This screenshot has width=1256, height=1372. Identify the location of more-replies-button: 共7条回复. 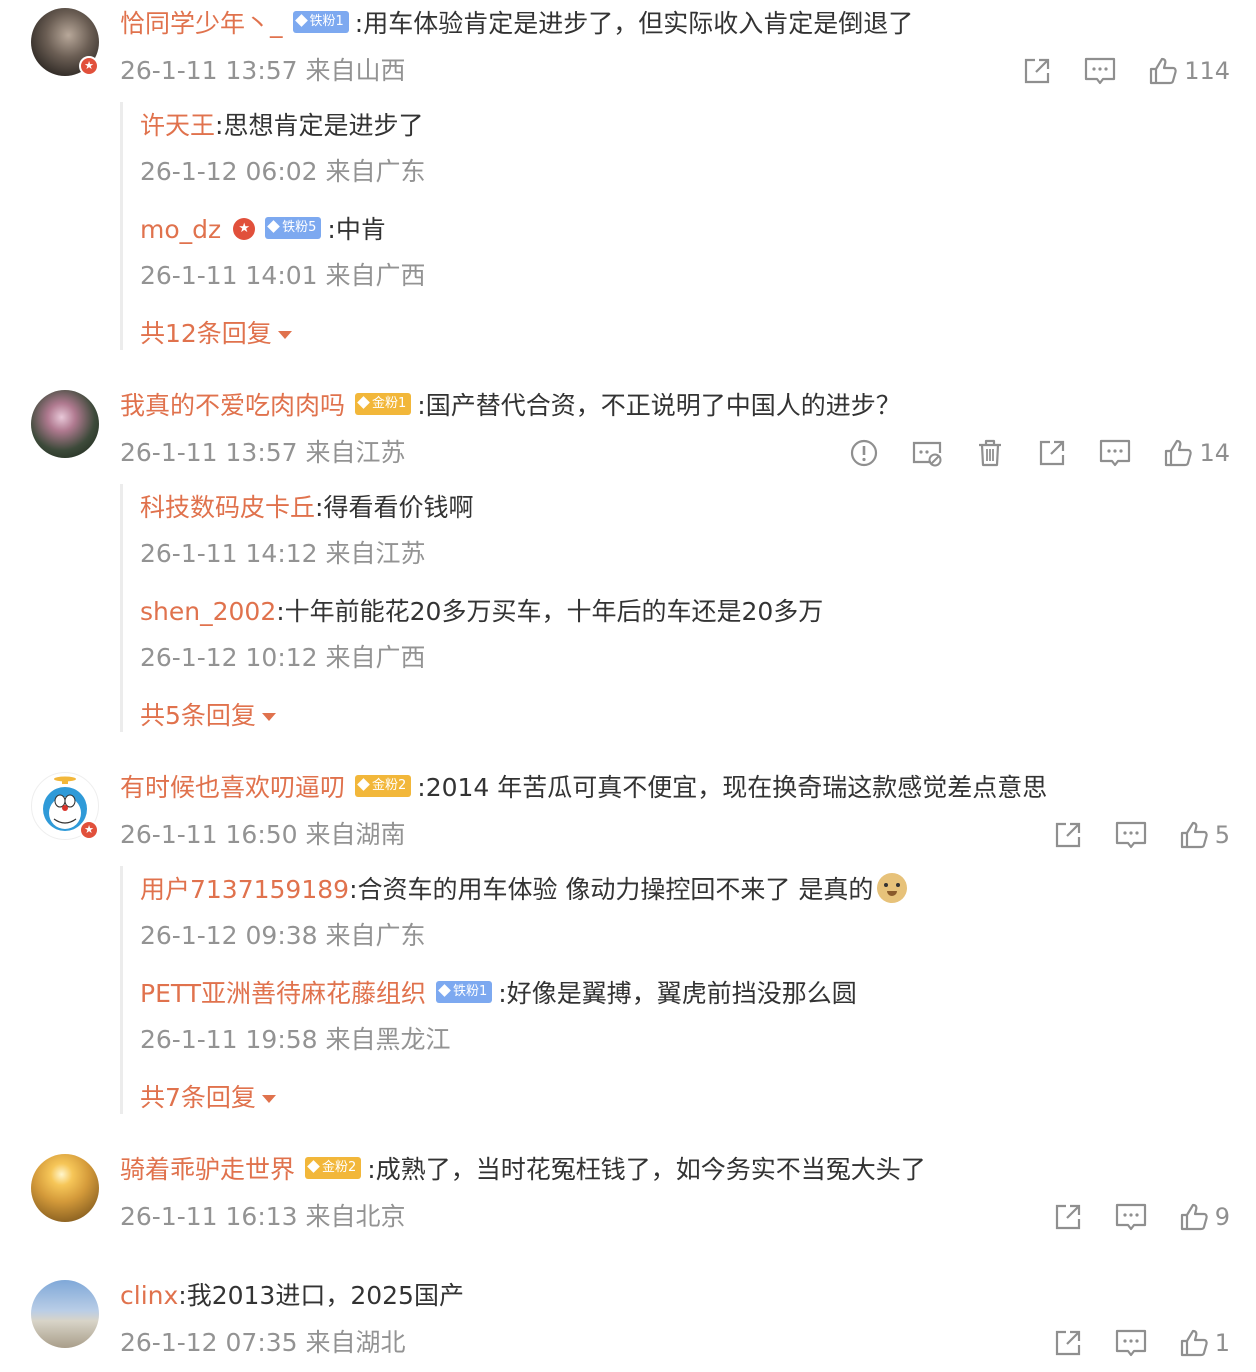
(208, 1098).